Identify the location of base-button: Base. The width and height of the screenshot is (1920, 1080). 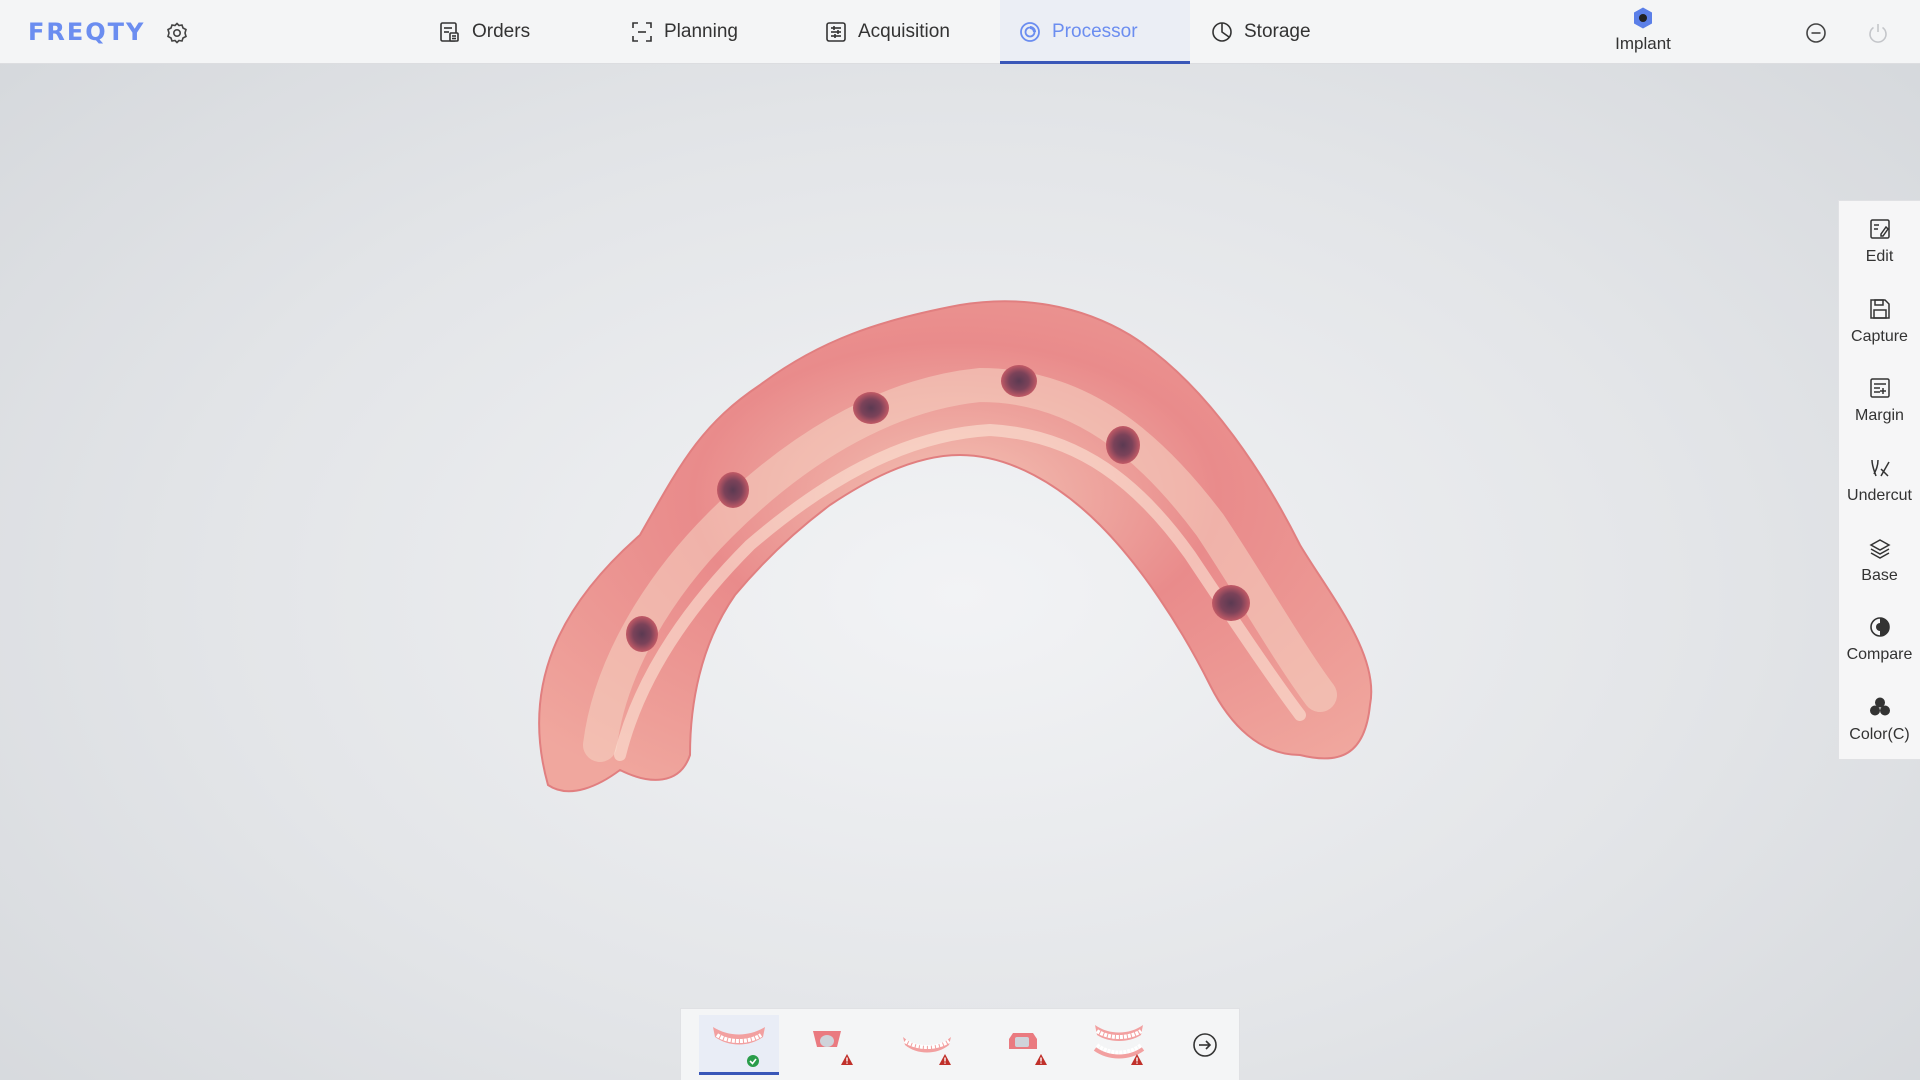
(1879, 560).